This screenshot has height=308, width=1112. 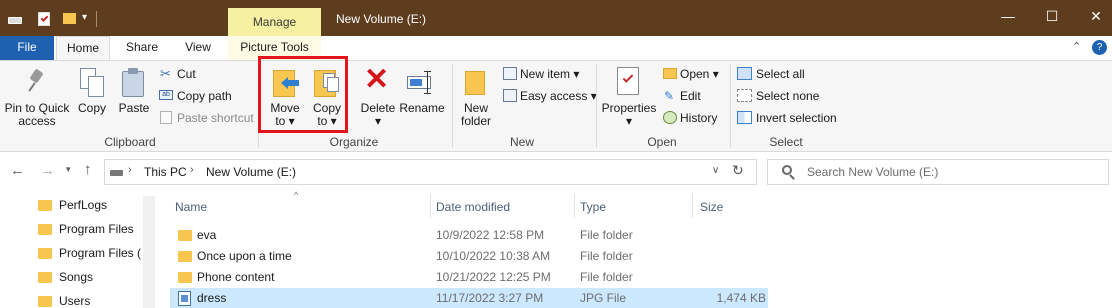 I want to click on tab-view: View, so click(x=198, y=48).